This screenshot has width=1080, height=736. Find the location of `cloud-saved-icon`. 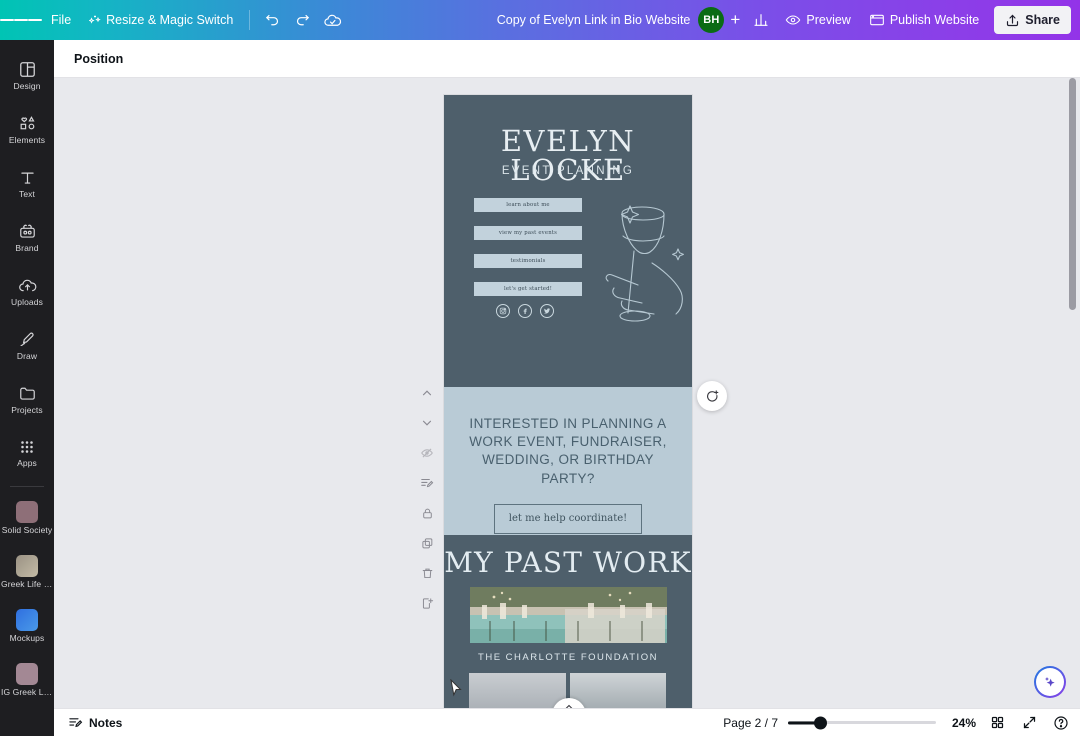

cloud-saved-icon is located at coordinates (332, 20).